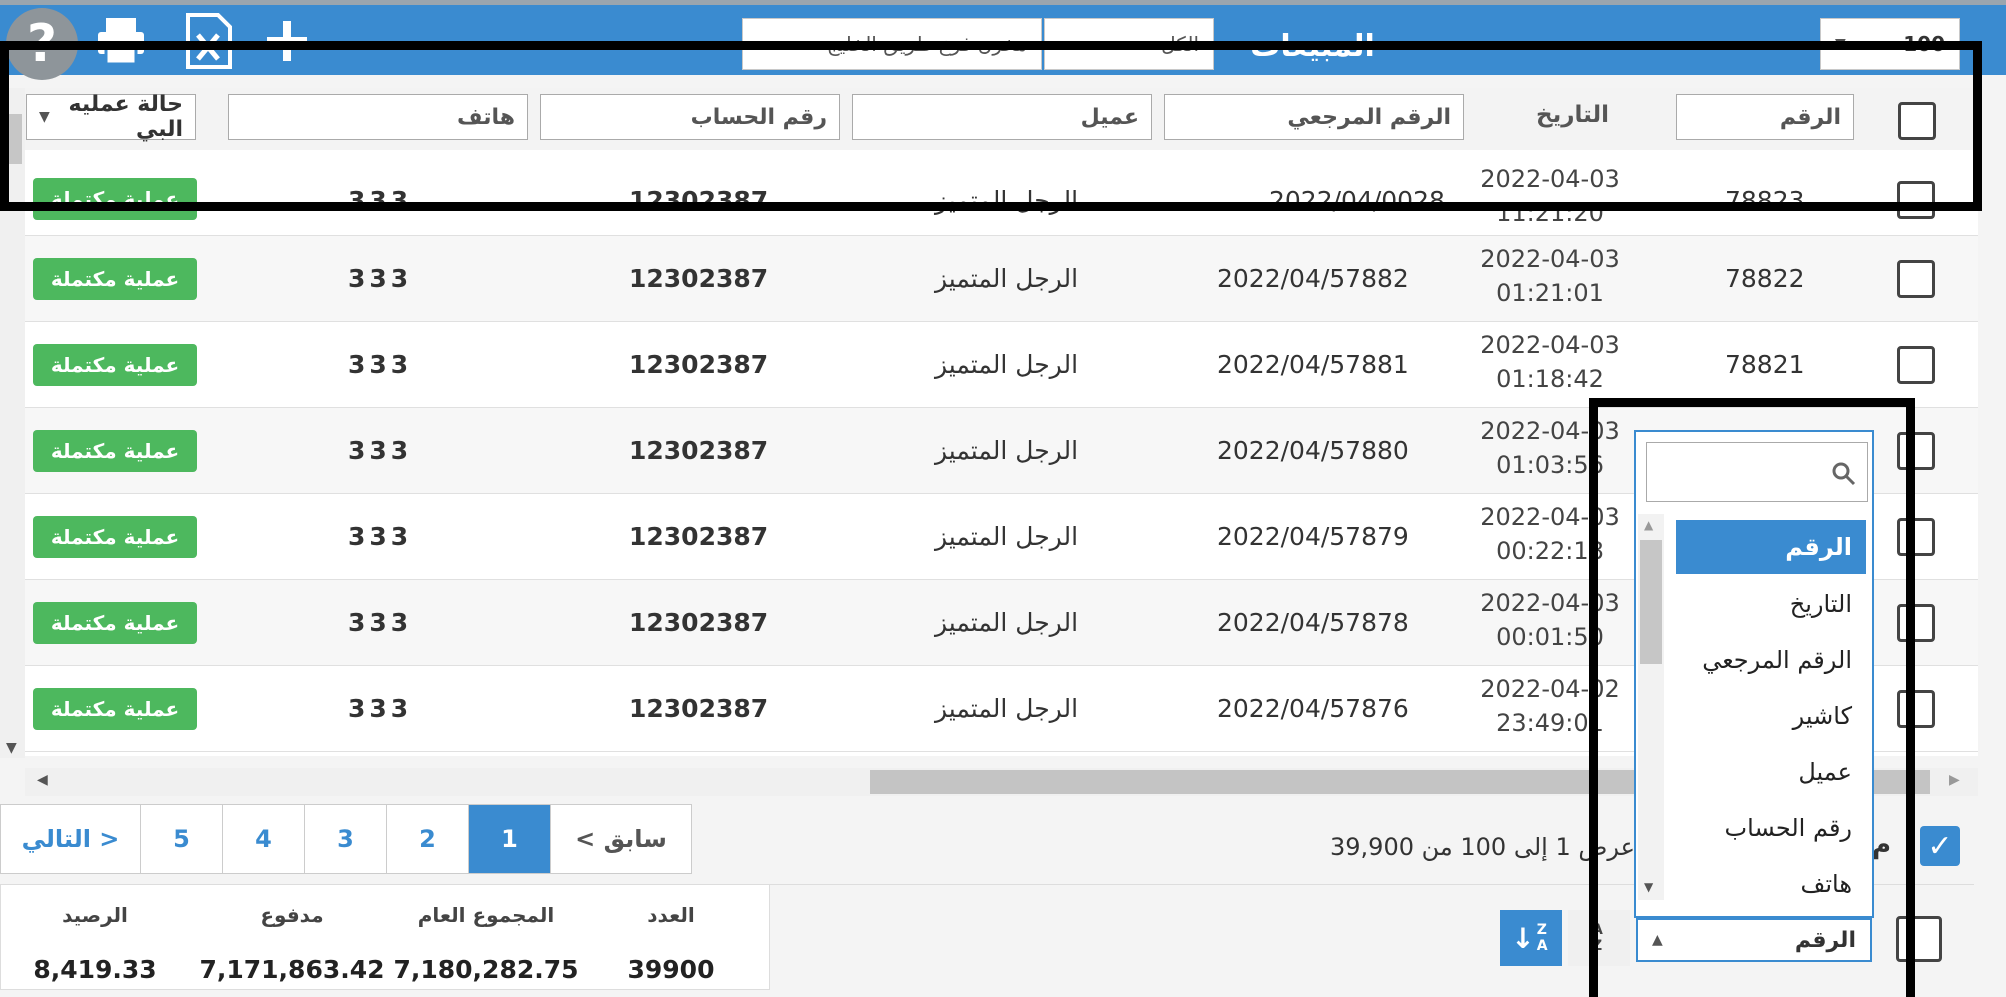  I want to click on filter-reference: الرقم المرجعي, so click(1314, 117).